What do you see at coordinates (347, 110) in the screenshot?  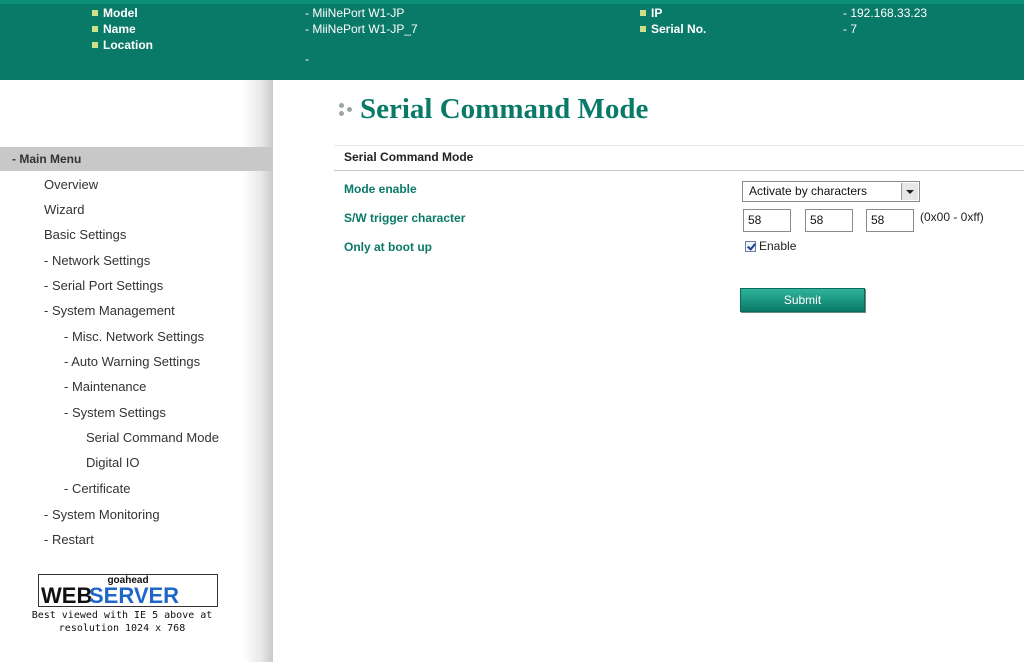 I see `dots-icon` at bounding box center [347, 110].